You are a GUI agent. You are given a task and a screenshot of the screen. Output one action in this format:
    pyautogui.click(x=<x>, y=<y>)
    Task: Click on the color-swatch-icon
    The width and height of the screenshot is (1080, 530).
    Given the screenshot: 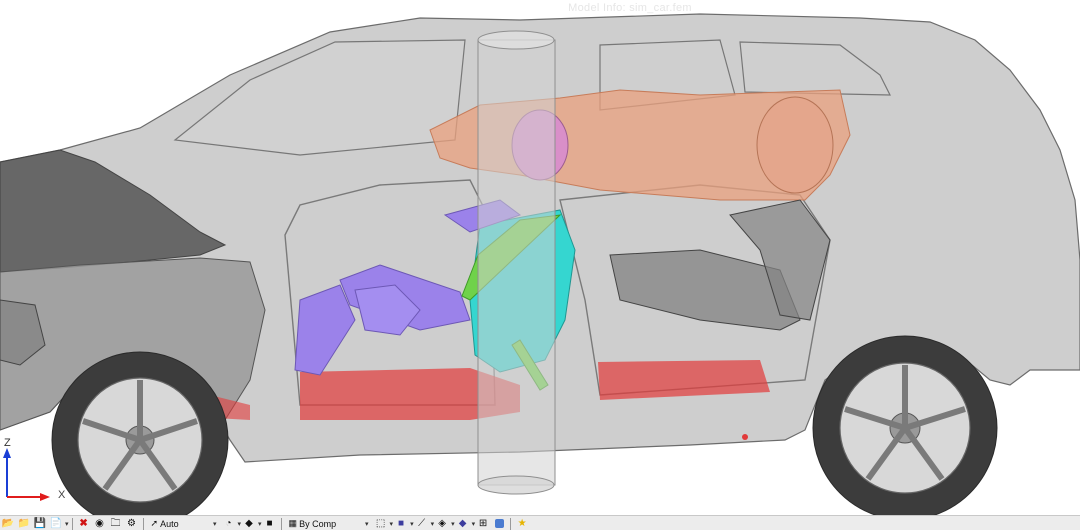 What is the action you would take?
    pyautogui.click(x=499, y=523)
    